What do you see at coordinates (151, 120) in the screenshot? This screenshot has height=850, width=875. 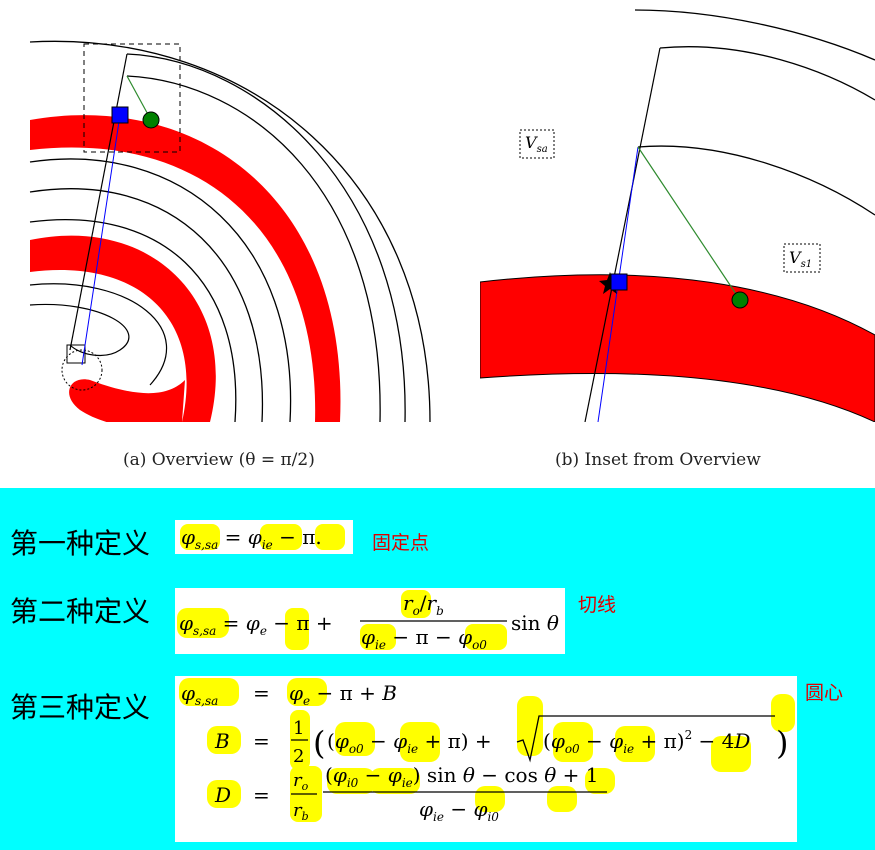 I see `point-circle` at bounding box center [151, 120].